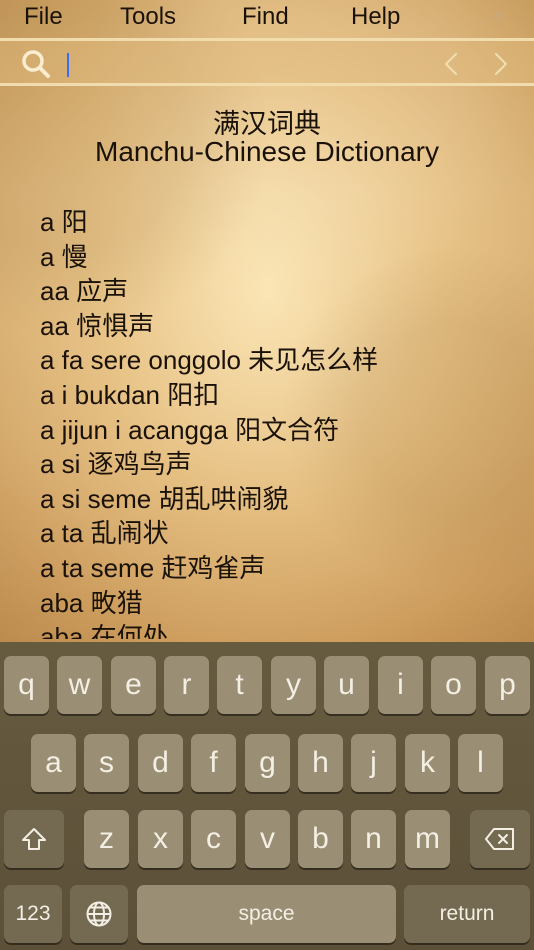  What do you see at coordinates (68, 65) in the screenshot?
I see `text-cursor` at bounding box center [68, 65].